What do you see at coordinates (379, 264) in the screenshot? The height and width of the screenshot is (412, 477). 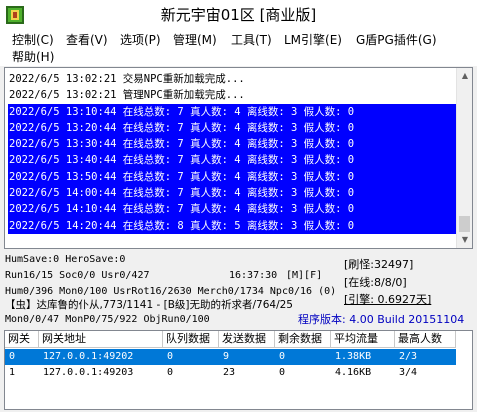 I see `refresh-count: [刷怪:32497]` at bounding box center [379, 264].